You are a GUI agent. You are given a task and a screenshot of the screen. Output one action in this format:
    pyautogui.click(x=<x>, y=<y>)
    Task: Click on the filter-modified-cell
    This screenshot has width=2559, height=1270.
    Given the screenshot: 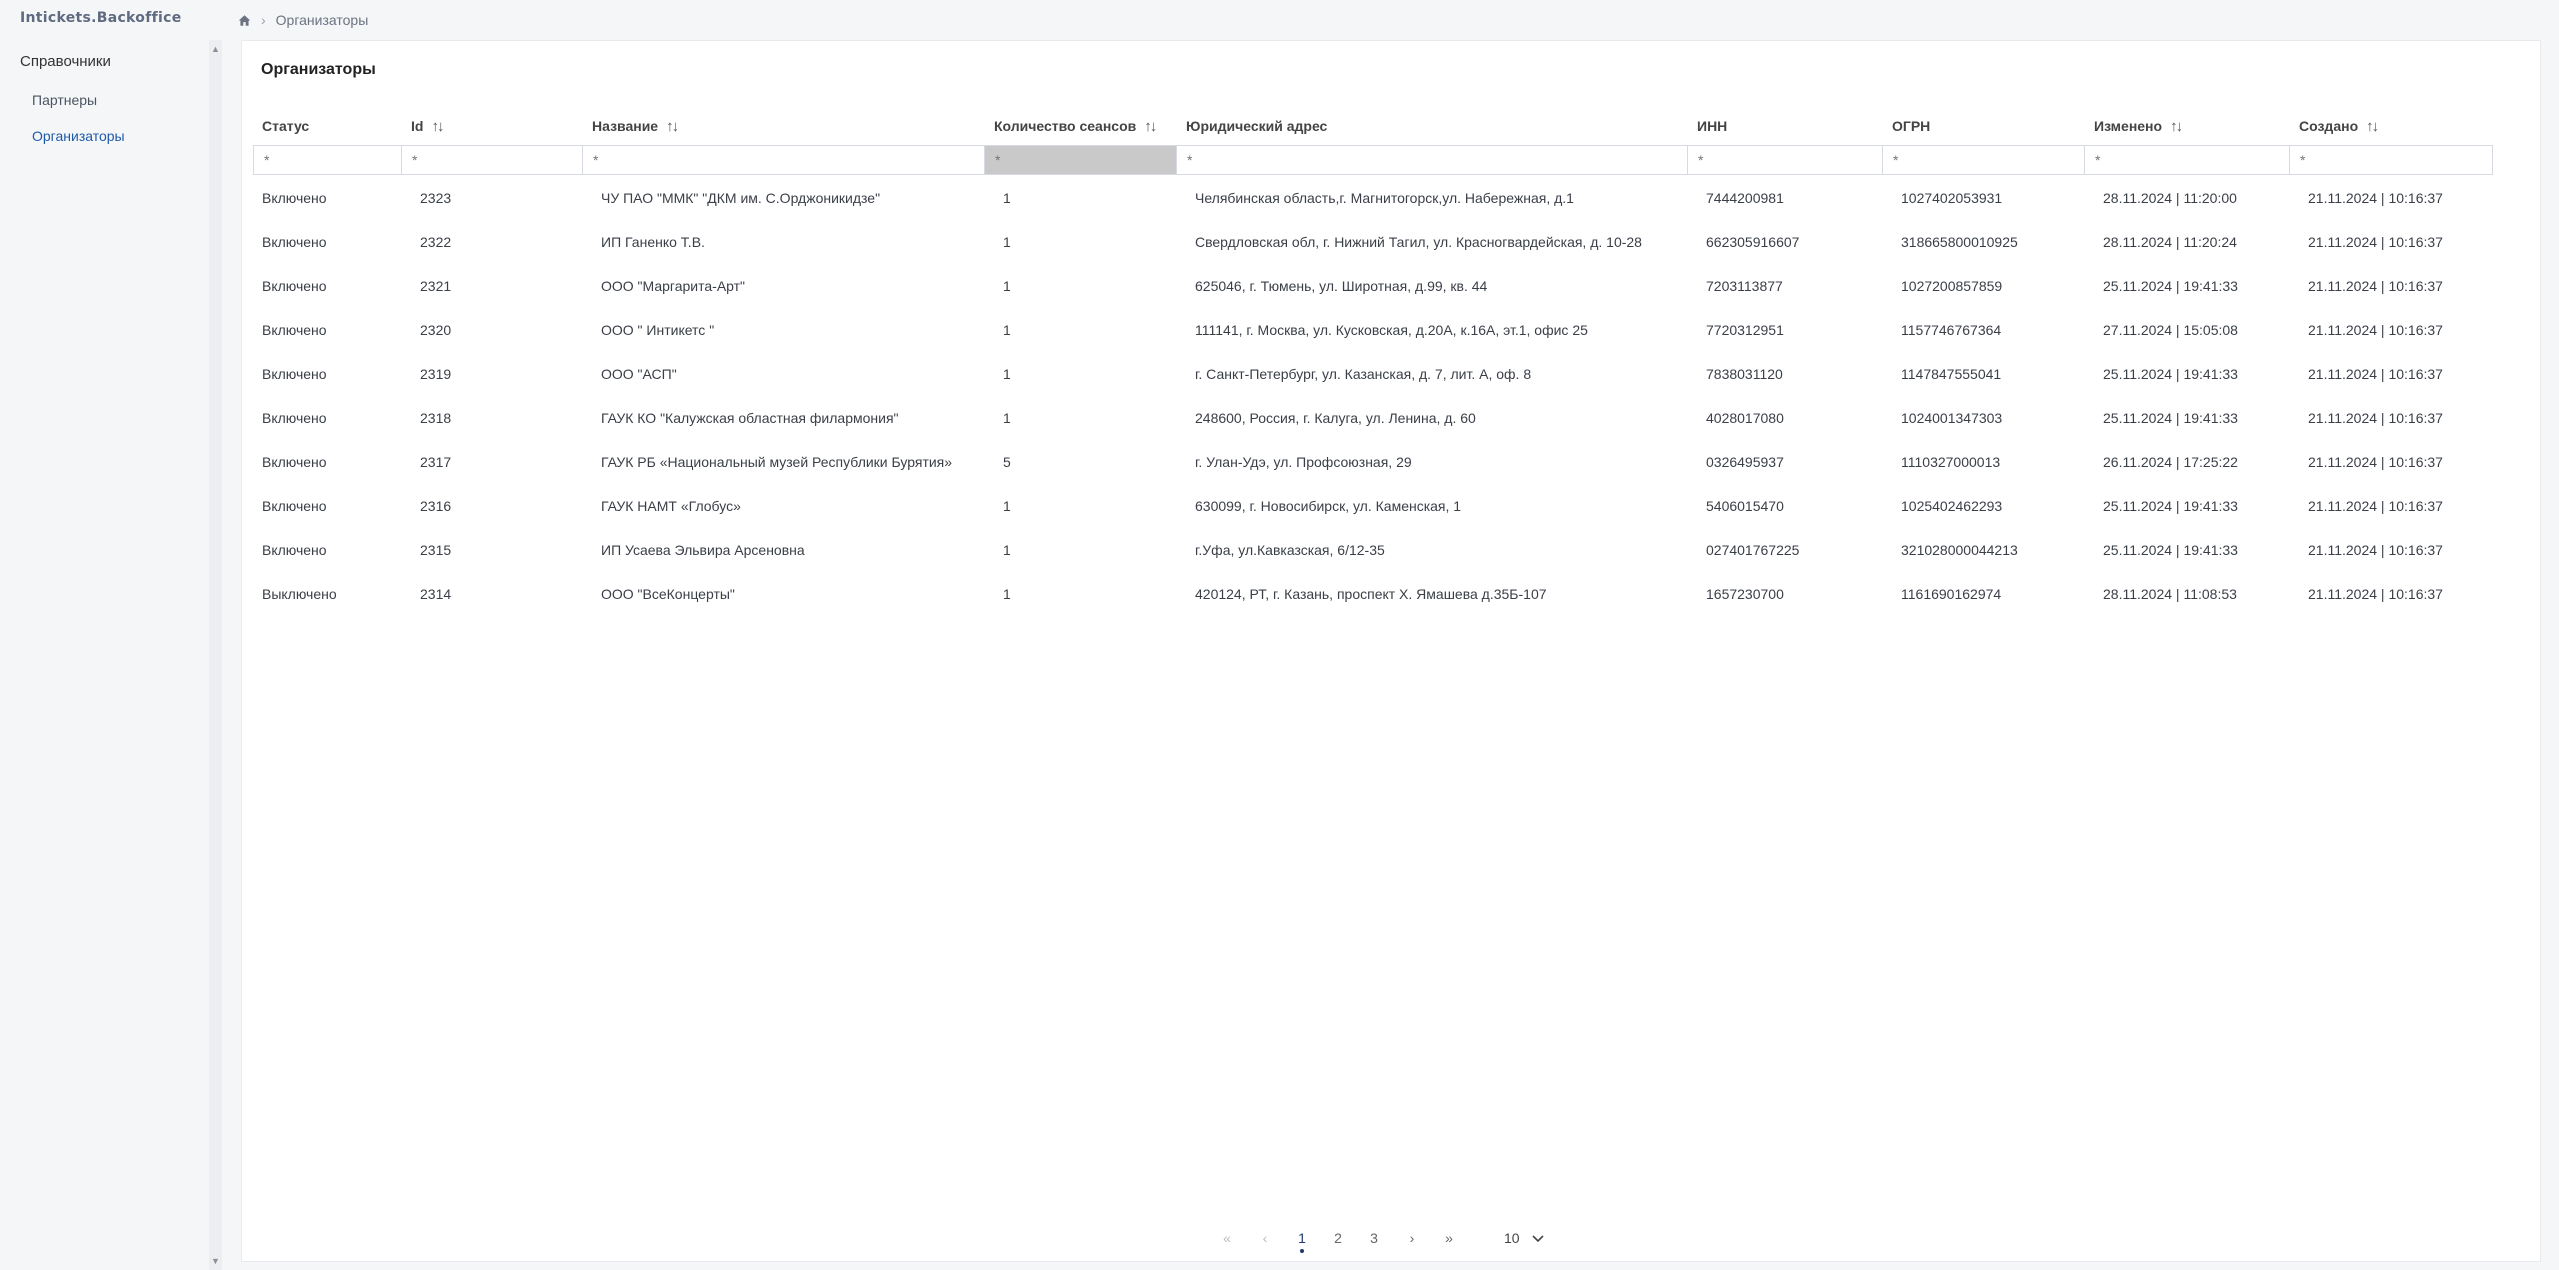 What is the action you would take?
    pyautogui.click(x=2187, y=160)
    